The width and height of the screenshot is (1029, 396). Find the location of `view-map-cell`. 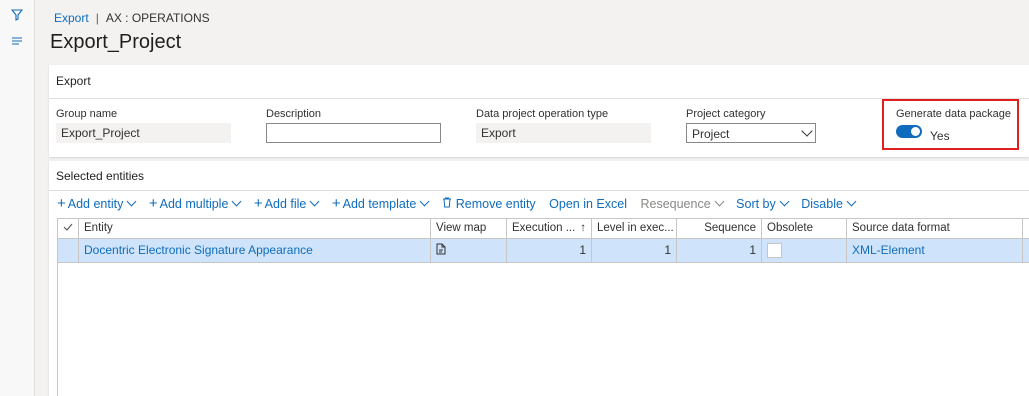

view-map-cell is located at coordinates (469, 250).